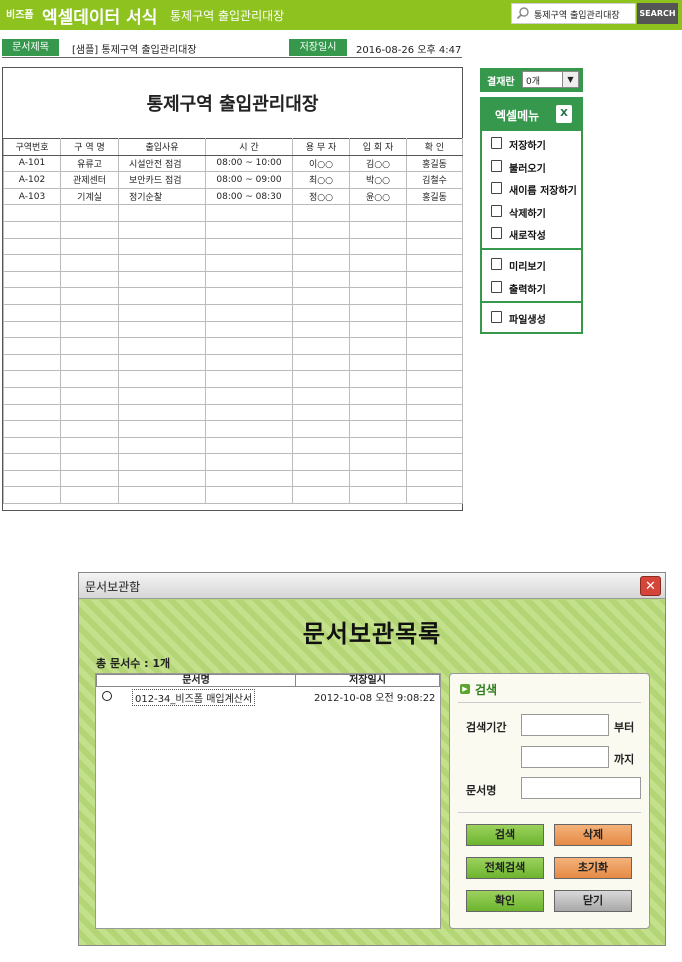 Image resolution: width=682 pixels, height=962 pixels. Describe the element at coordinates (162, 163) in the screenshot. I see `table-cell: 시설안전 점검` at that location.